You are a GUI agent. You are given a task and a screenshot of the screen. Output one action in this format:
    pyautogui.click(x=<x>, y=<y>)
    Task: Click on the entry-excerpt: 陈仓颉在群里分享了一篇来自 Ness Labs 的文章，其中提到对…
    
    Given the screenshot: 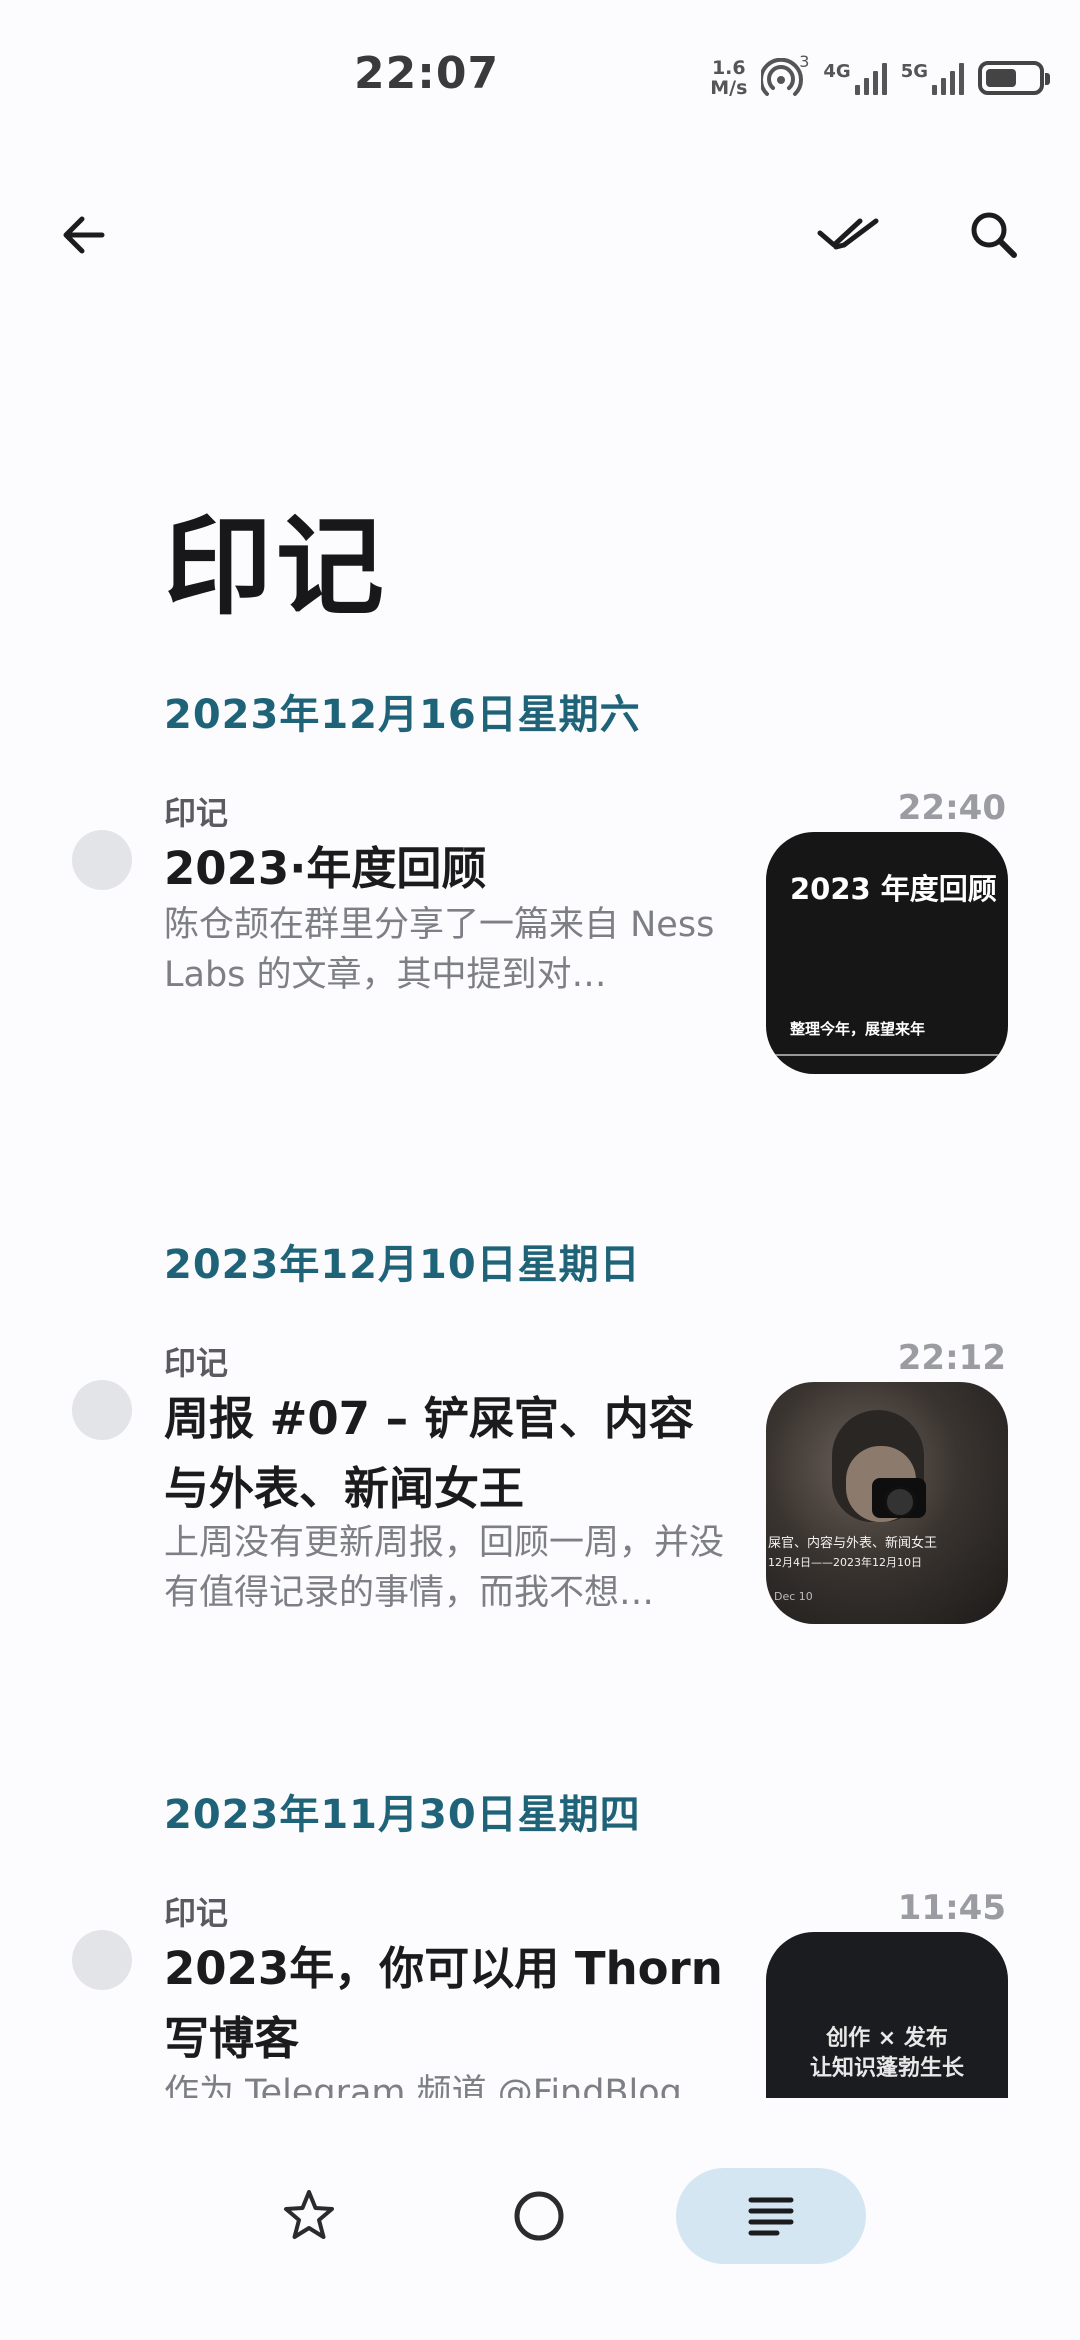 What is the action you would take?
    pyautogui.click(x=439, y=950)
    